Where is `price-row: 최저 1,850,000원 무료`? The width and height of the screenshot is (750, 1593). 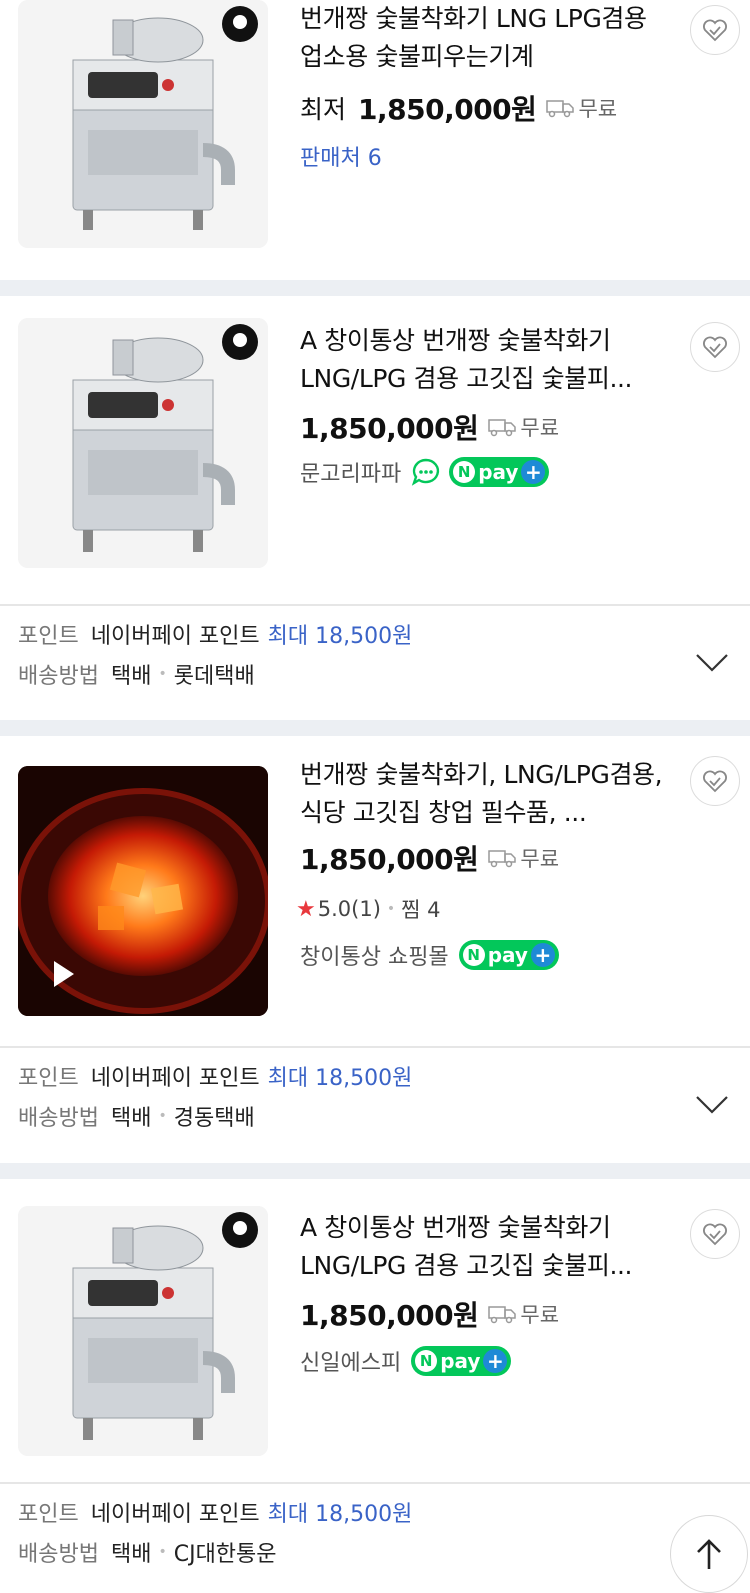 price-row: 최저 1,850,000원 무료 is located at coordinates (458, 108).